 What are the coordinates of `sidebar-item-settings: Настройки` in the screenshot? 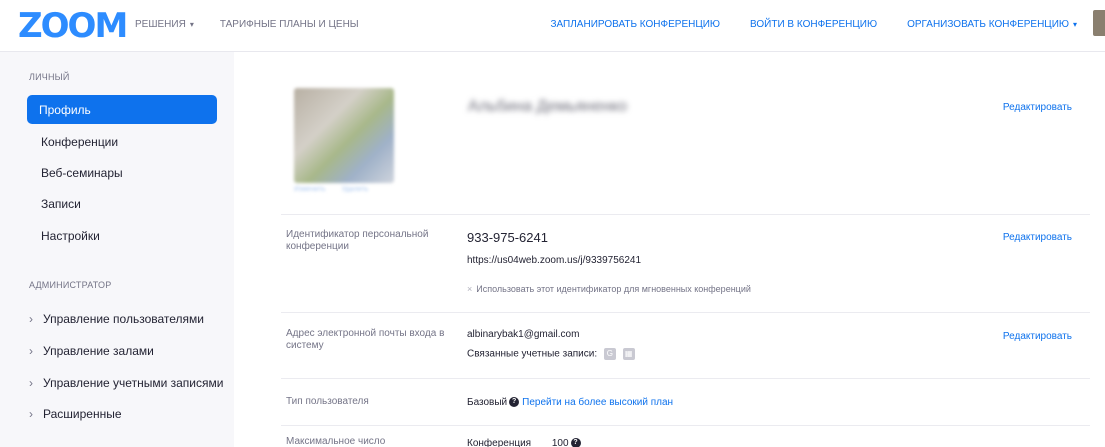 It's located at (123, 235).